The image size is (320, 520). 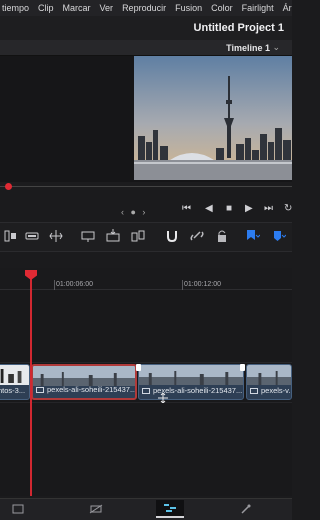 I want to click on menu-item-marcar: Marcar, so click(x=77, y=8).